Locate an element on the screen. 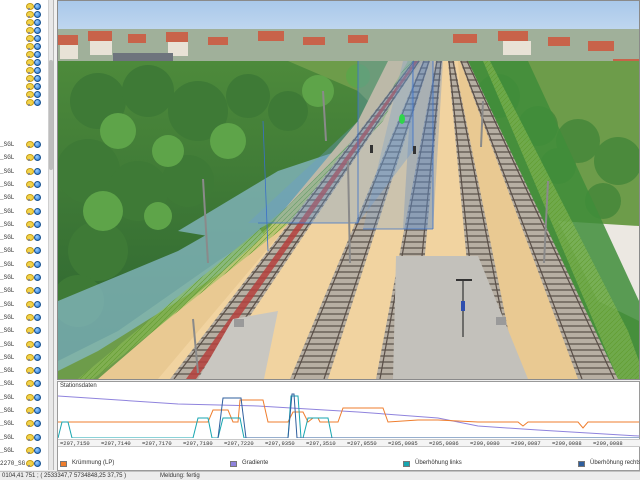 This screenshot has height=480, width=640. tree-item: 2270_SG is located at coordinates (26, 464).